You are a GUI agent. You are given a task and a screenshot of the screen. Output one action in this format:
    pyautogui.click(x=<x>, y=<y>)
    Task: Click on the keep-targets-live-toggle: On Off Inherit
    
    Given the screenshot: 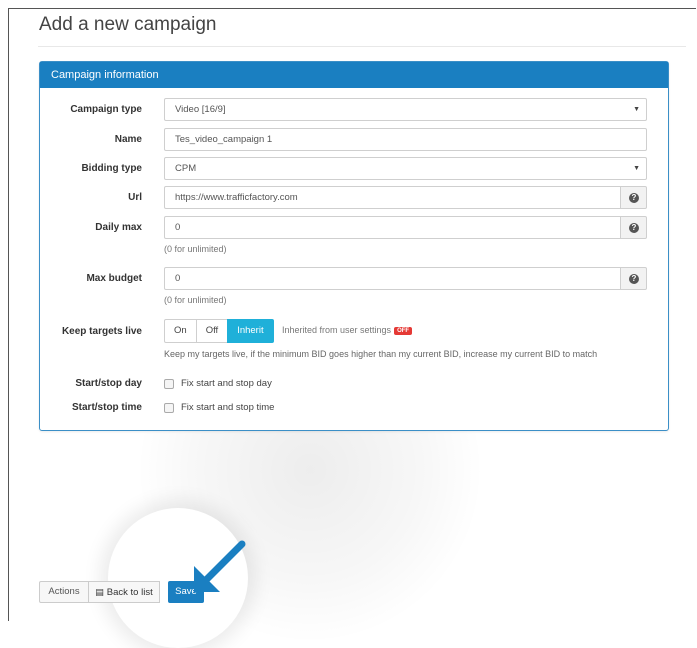 What is the action you would take?
    pyautogui.click(x=219, y=331)
    